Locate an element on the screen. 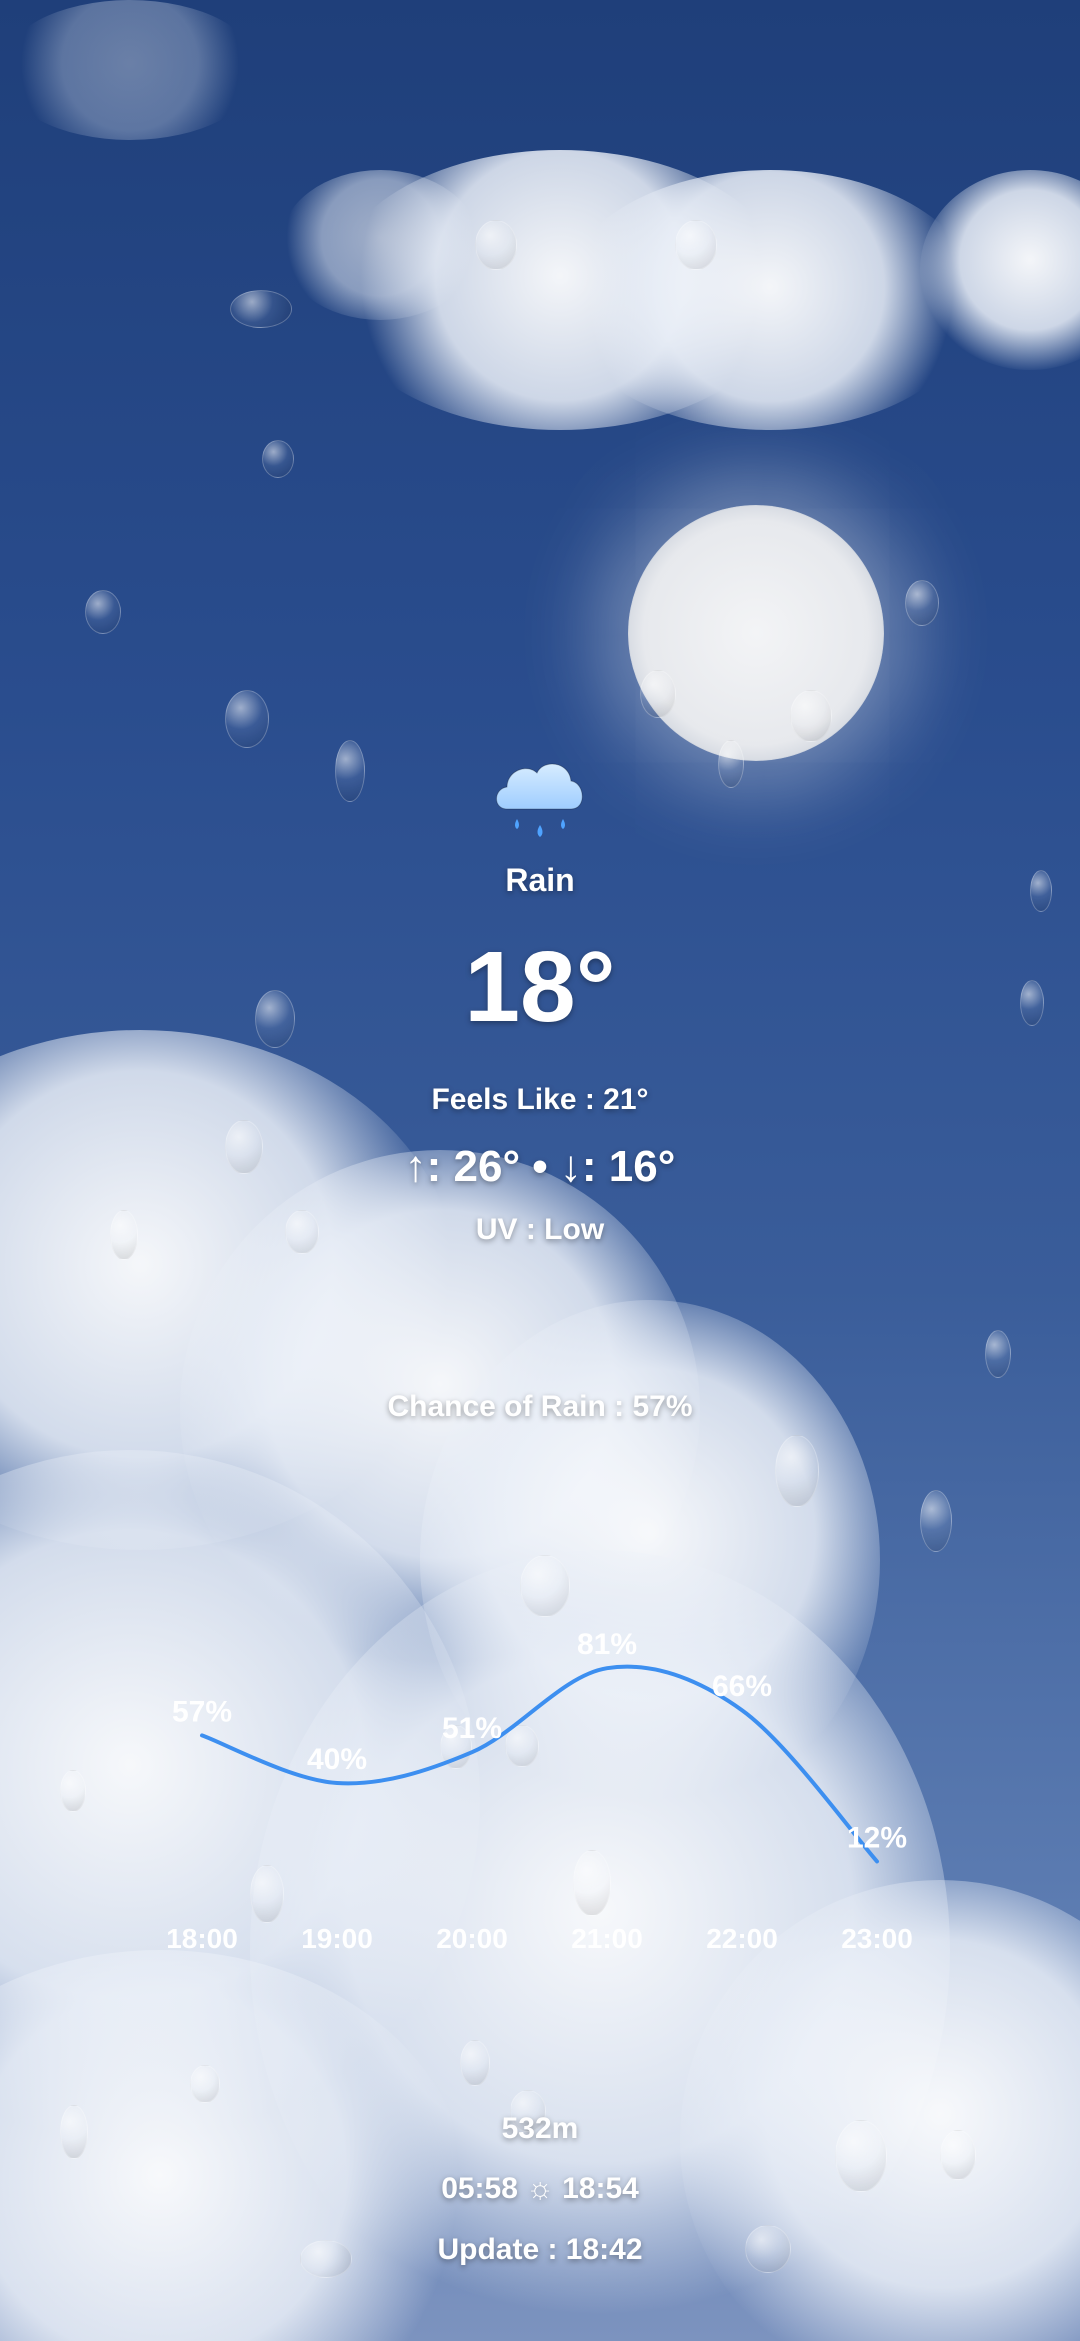  uv-index-label: UV : Low is located at coordinates (540, 1229).